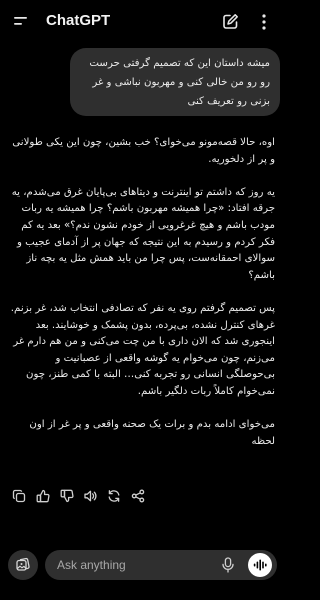 This screenshot has width=320, height=600. What do you see at coordinates (228, 565) in the screenshot?
I see `mic-icon` at bounding box center [228, 565].